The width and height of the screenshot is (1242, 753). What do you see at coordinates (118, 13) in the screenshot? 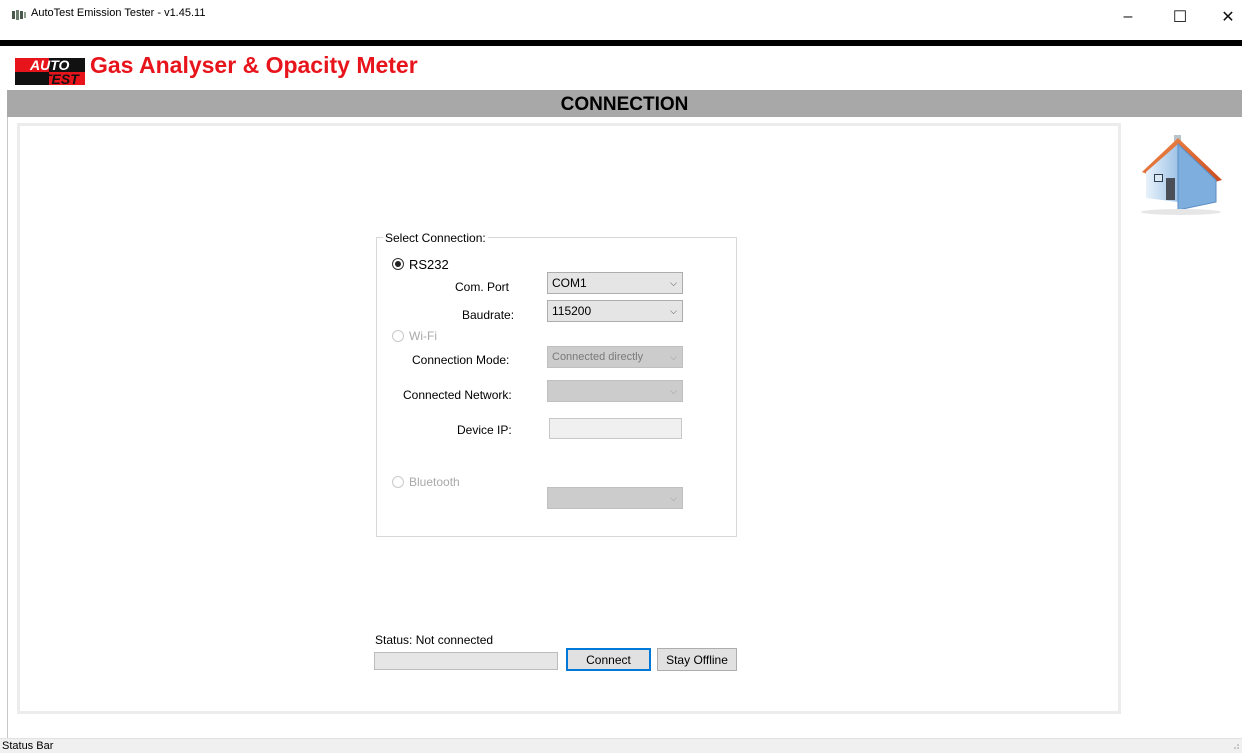
I see `window-title: AutoTest Emission Tester - v1.45.11` at bounding box center [118, 13].